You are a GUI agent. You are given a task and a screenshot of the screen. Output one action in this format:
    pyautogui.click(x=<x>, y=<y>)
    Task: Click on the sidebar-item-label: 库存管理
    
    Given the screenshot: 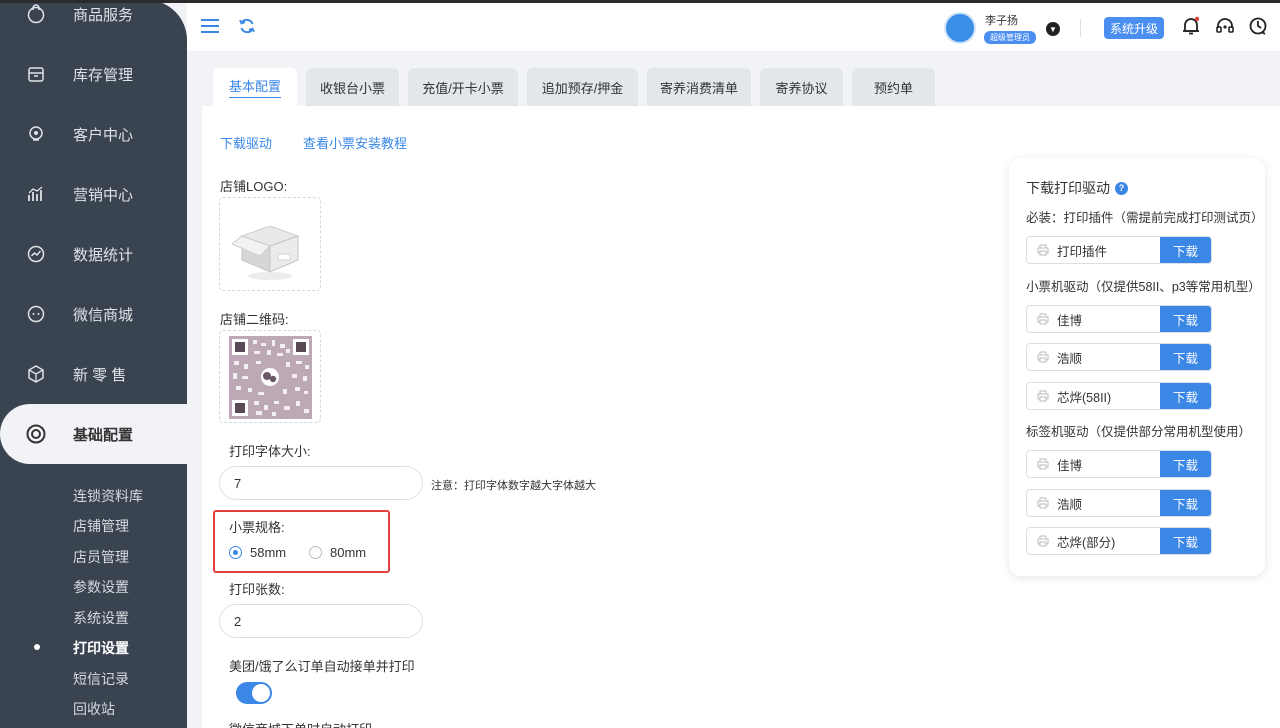 What is the action you would take?
    pyautogui.click(x=103, y=75)
    